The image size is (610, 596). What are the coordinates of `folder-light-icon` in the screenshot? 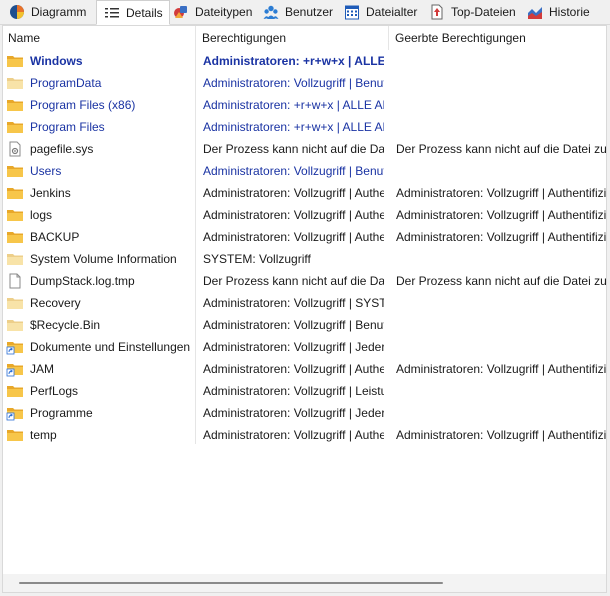 It's located at (15, 259).